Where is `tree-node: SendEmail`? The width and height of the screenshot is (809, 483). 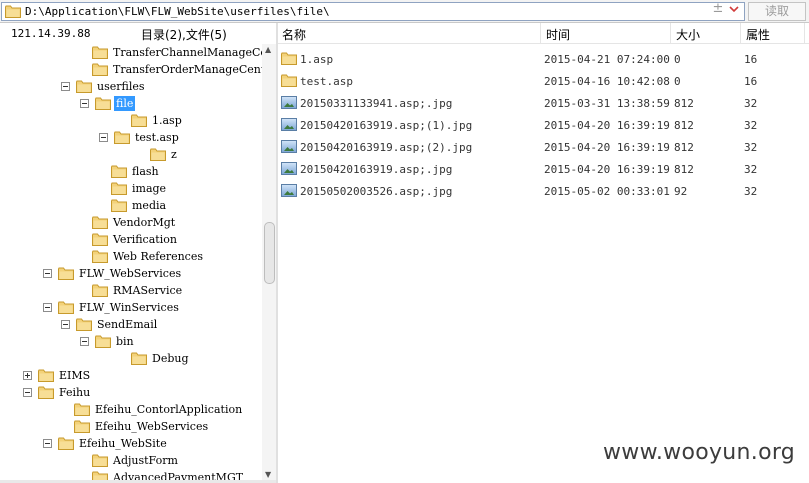
tree-node: SendEmail is located at coordinates (110, 324).